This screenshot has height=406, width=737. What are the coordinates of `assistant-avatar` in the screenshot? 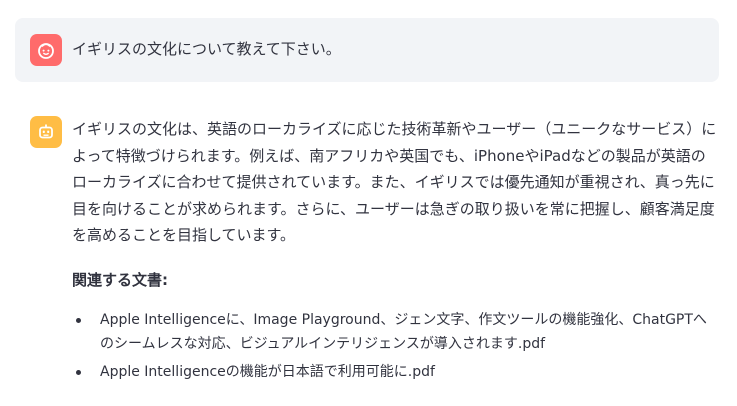 It's located at (46, 132).